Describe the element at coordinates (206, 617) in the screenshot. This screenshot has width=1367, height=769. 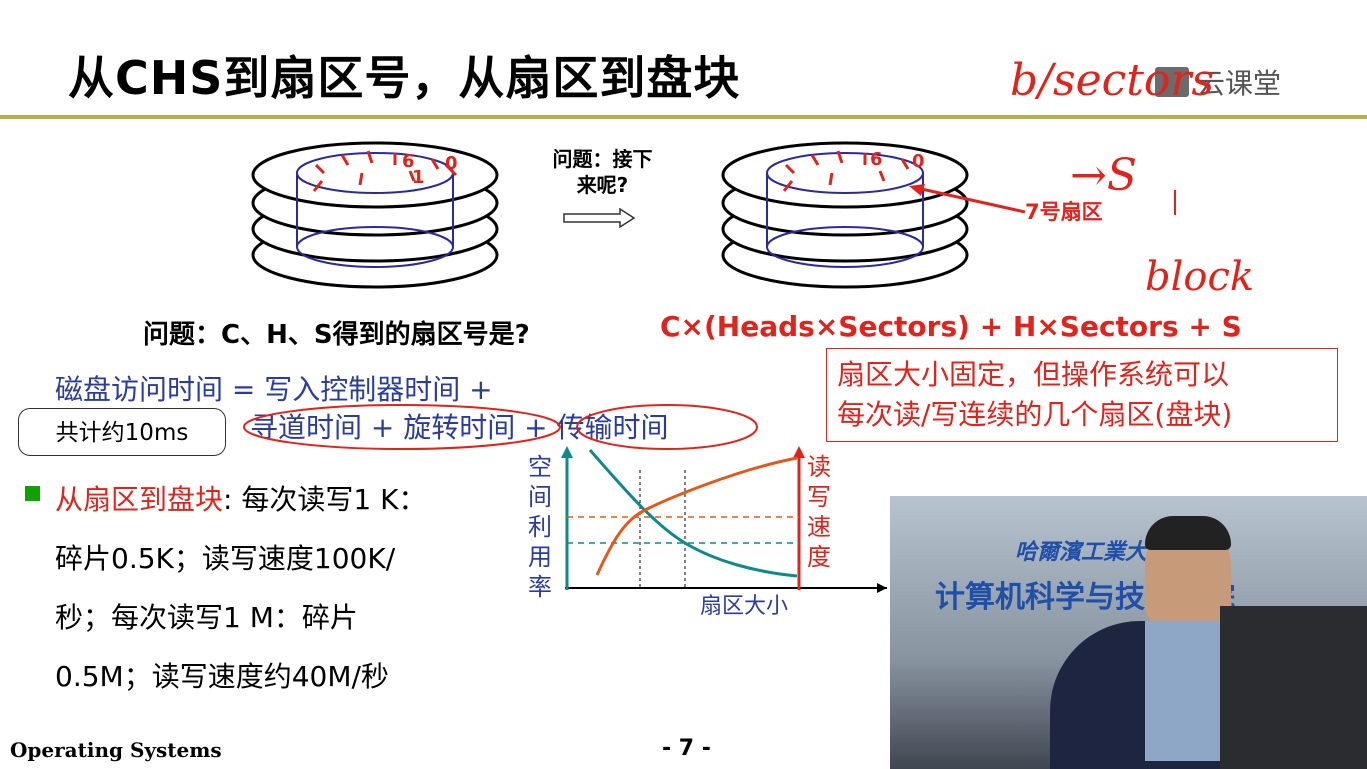
I see `bullet-line-3: 秒；每次读写1 M：碎片` at that location.